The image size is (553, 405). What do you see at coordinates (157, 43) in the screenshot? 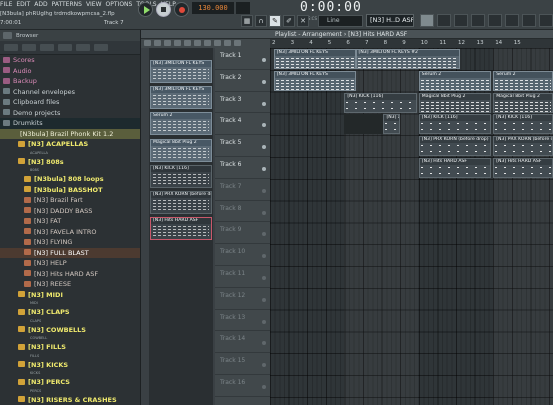
I see `playlist-snap-icon` at bounding box center [157, 43].